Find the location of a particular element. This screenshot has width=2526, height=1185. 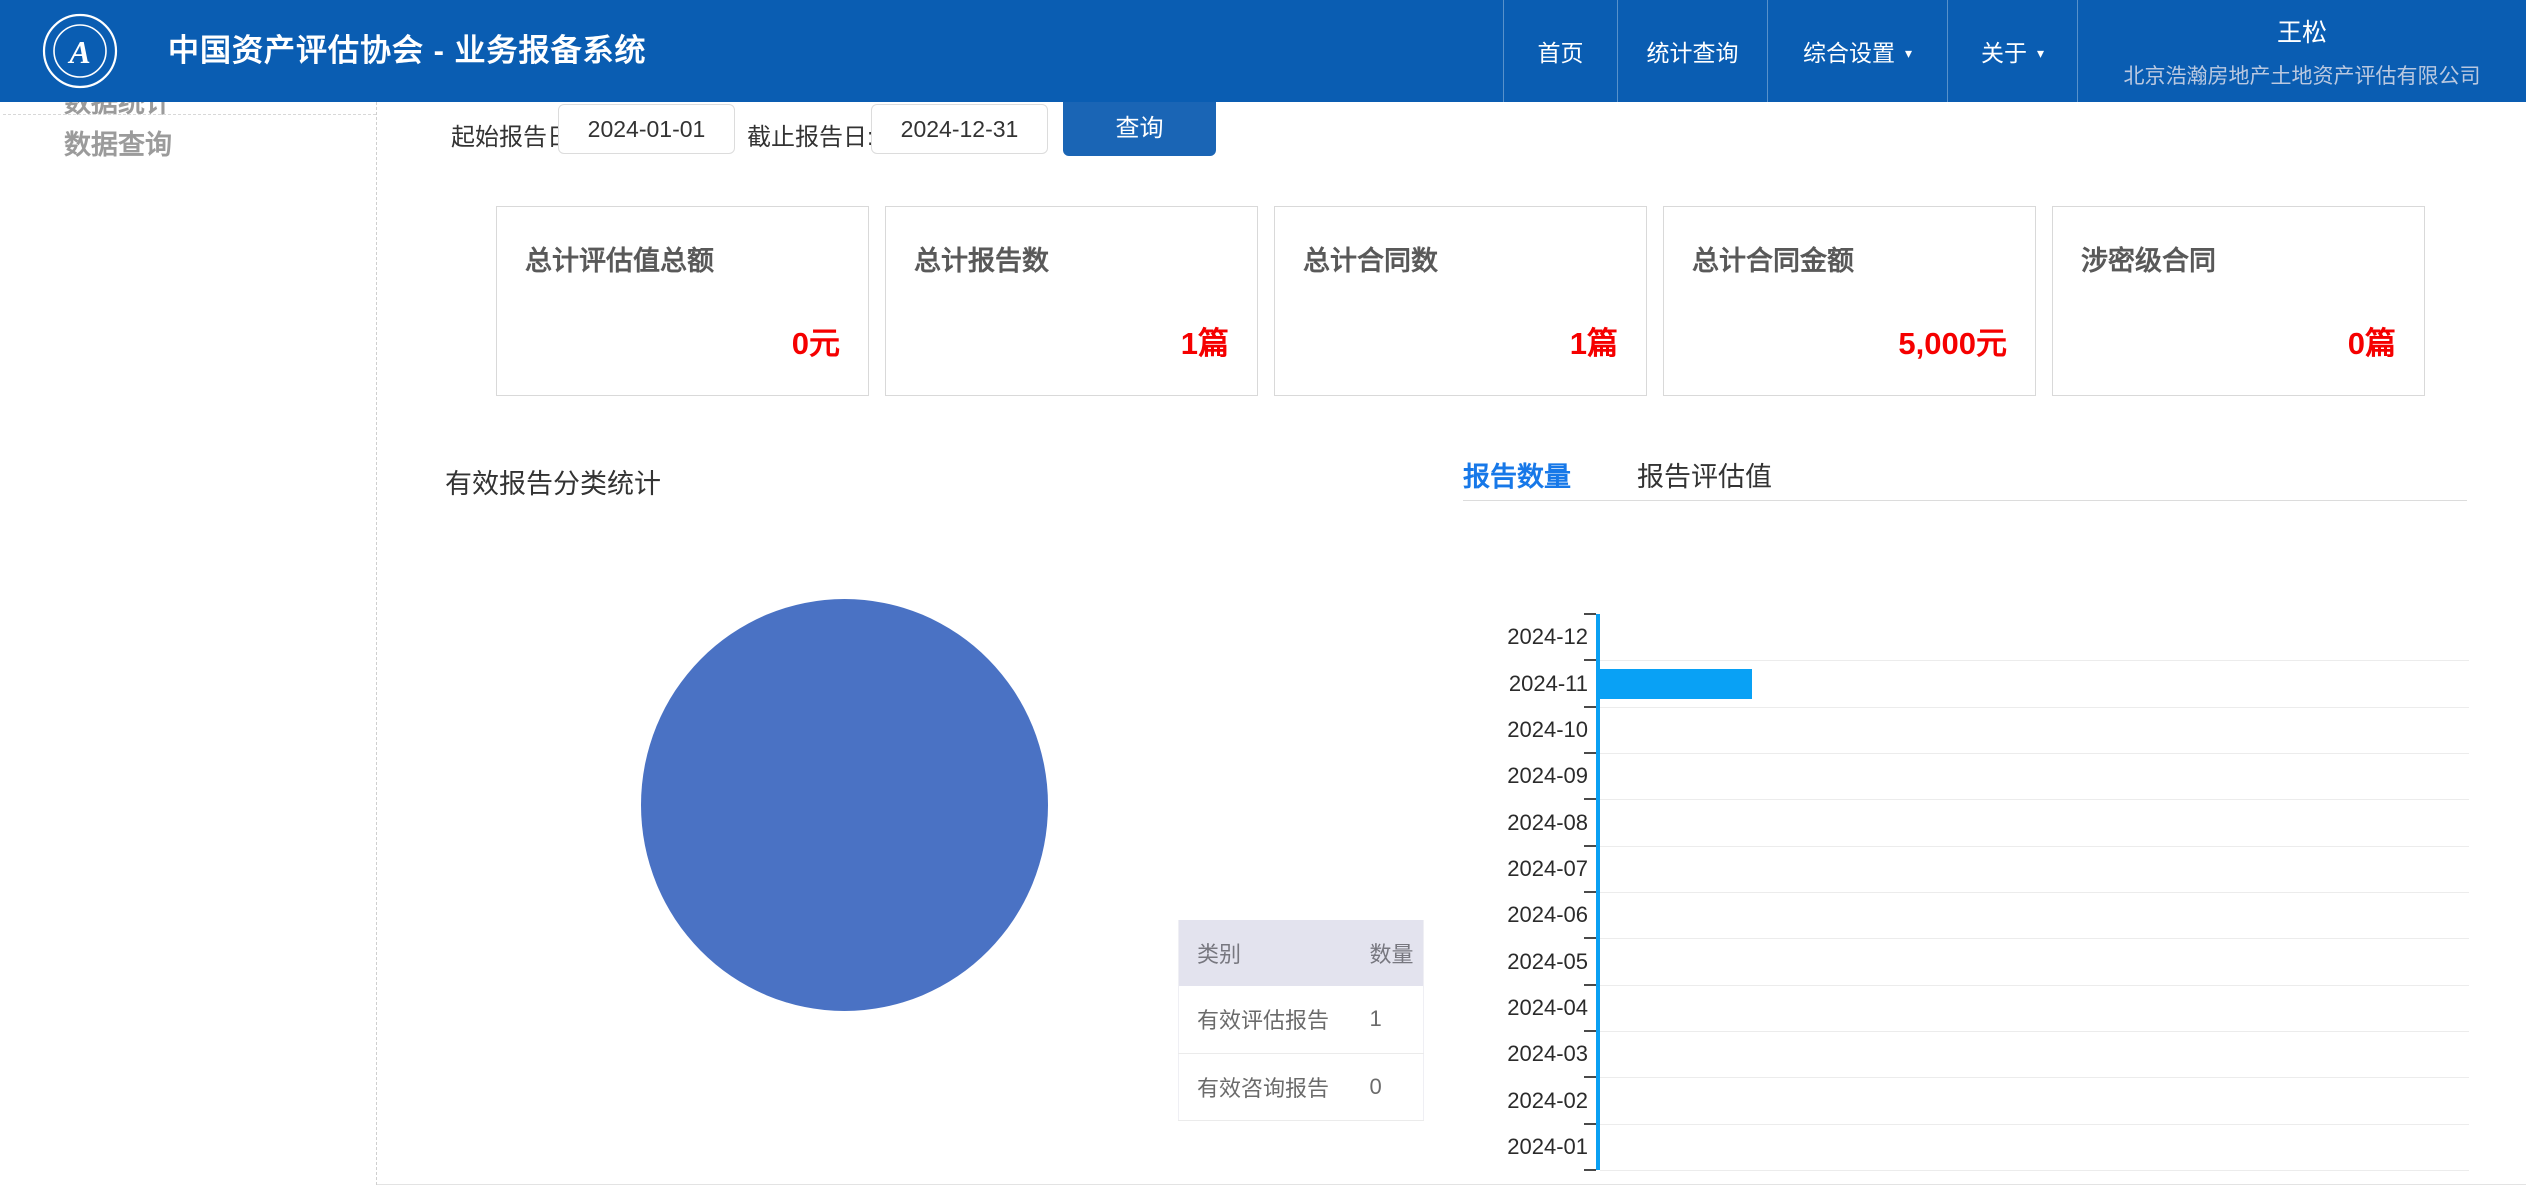

association-logo-icon: A is located at coordinates (80, 51).